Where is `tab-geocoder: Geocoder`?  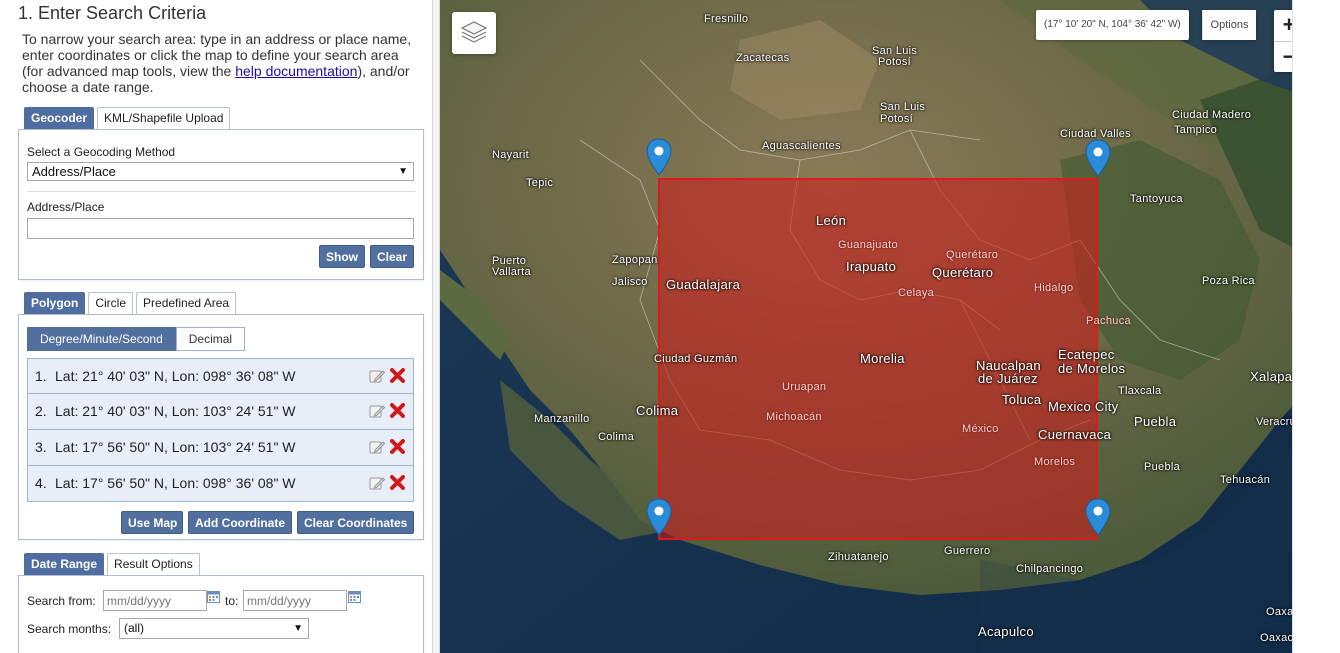 tab-geocoder: Geocoder is located at coordinates (59, 118).